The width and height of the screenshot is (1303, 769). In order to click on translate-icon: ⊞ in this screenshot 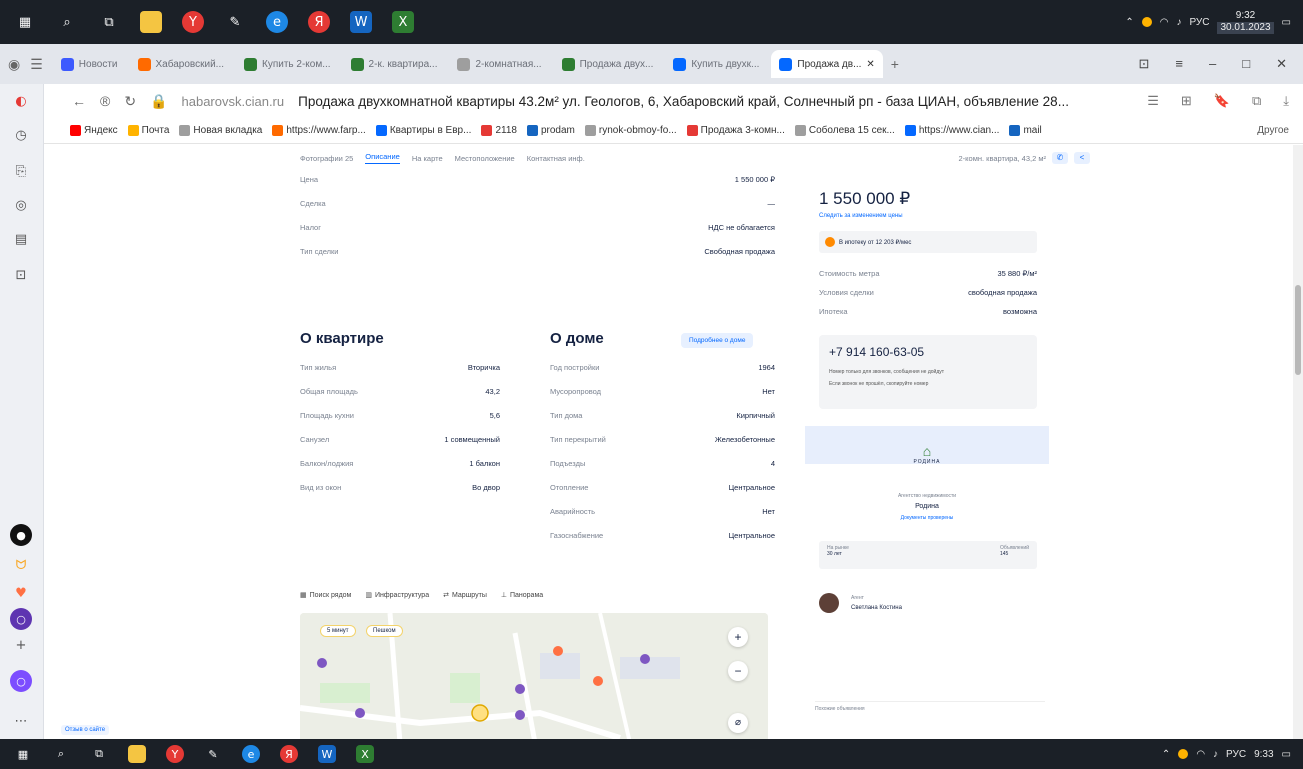, I will do `click(1186, 101)`.